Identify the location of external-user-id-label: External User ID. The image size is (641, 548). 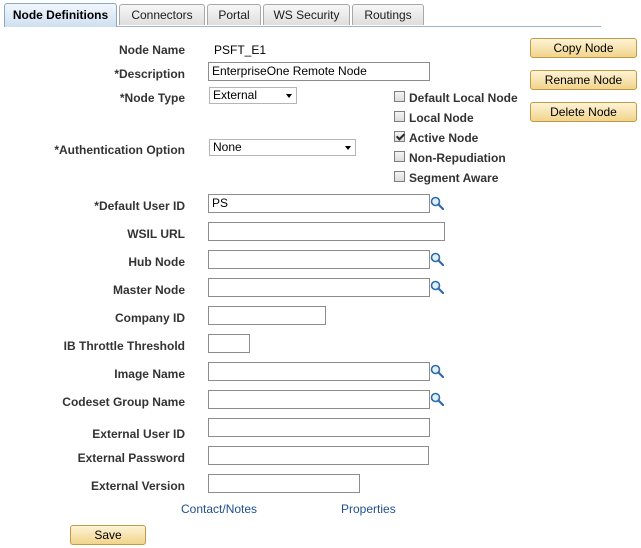
(138, 434).